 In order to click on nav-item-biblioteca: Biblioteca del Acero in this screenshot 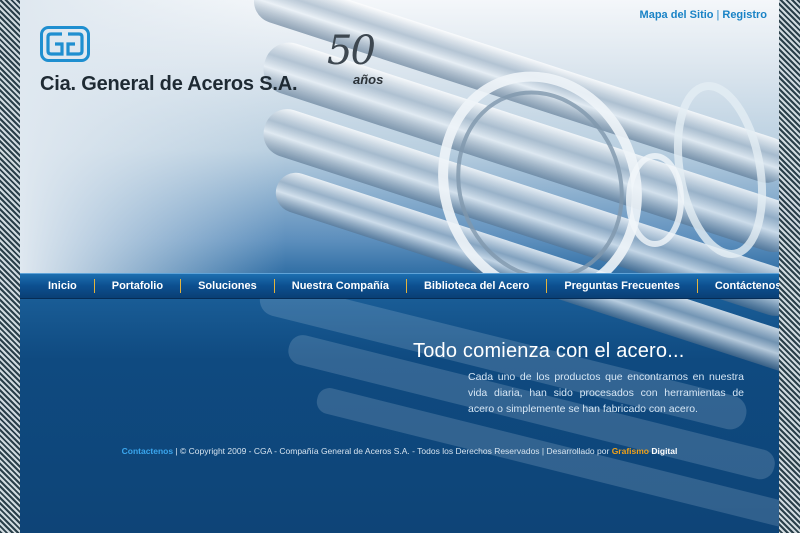, I will do `click(477, 286)`.